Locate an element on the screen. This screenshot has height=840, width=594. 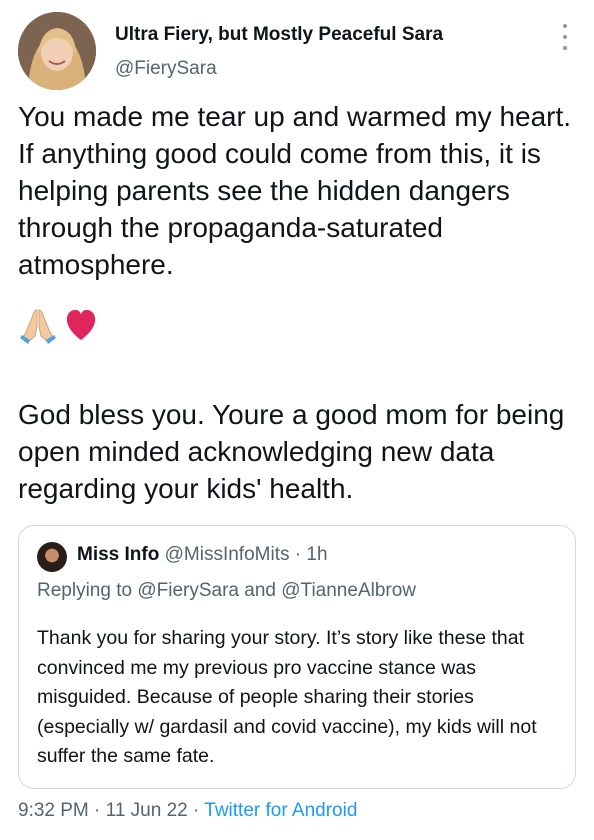
quoted-author-avatar is located at coordinates (52, 557).